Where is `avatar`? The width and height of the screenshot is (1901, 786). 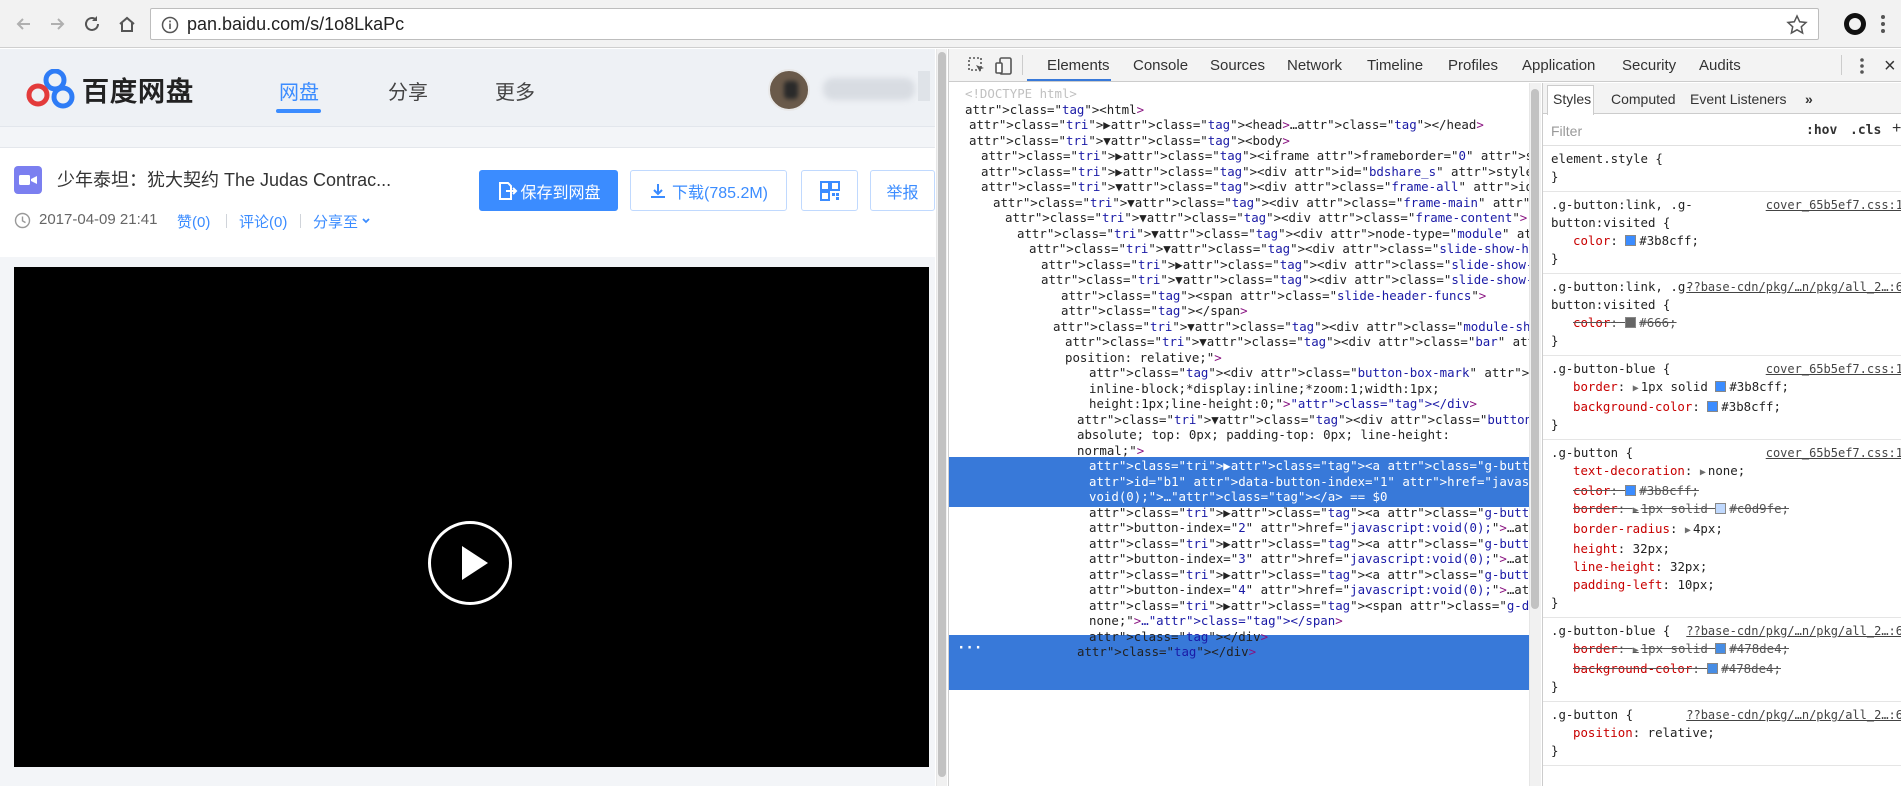
avatar is located at coordinates (789, 90).